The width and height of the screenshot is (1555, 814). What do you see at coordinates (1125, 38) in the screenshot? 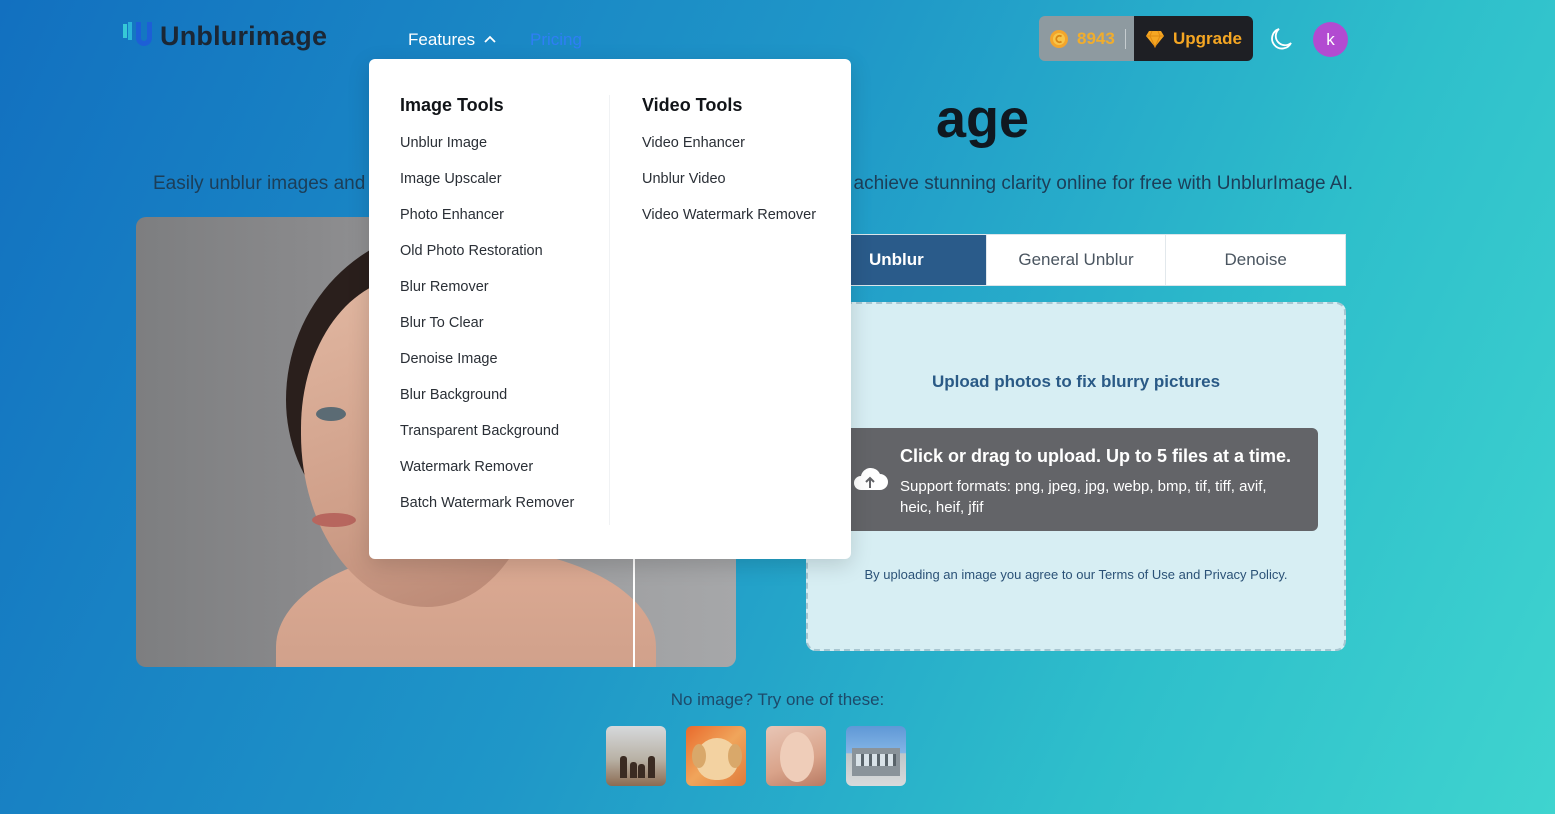
I see `credits-separator` at bounding box center [1125, 38].